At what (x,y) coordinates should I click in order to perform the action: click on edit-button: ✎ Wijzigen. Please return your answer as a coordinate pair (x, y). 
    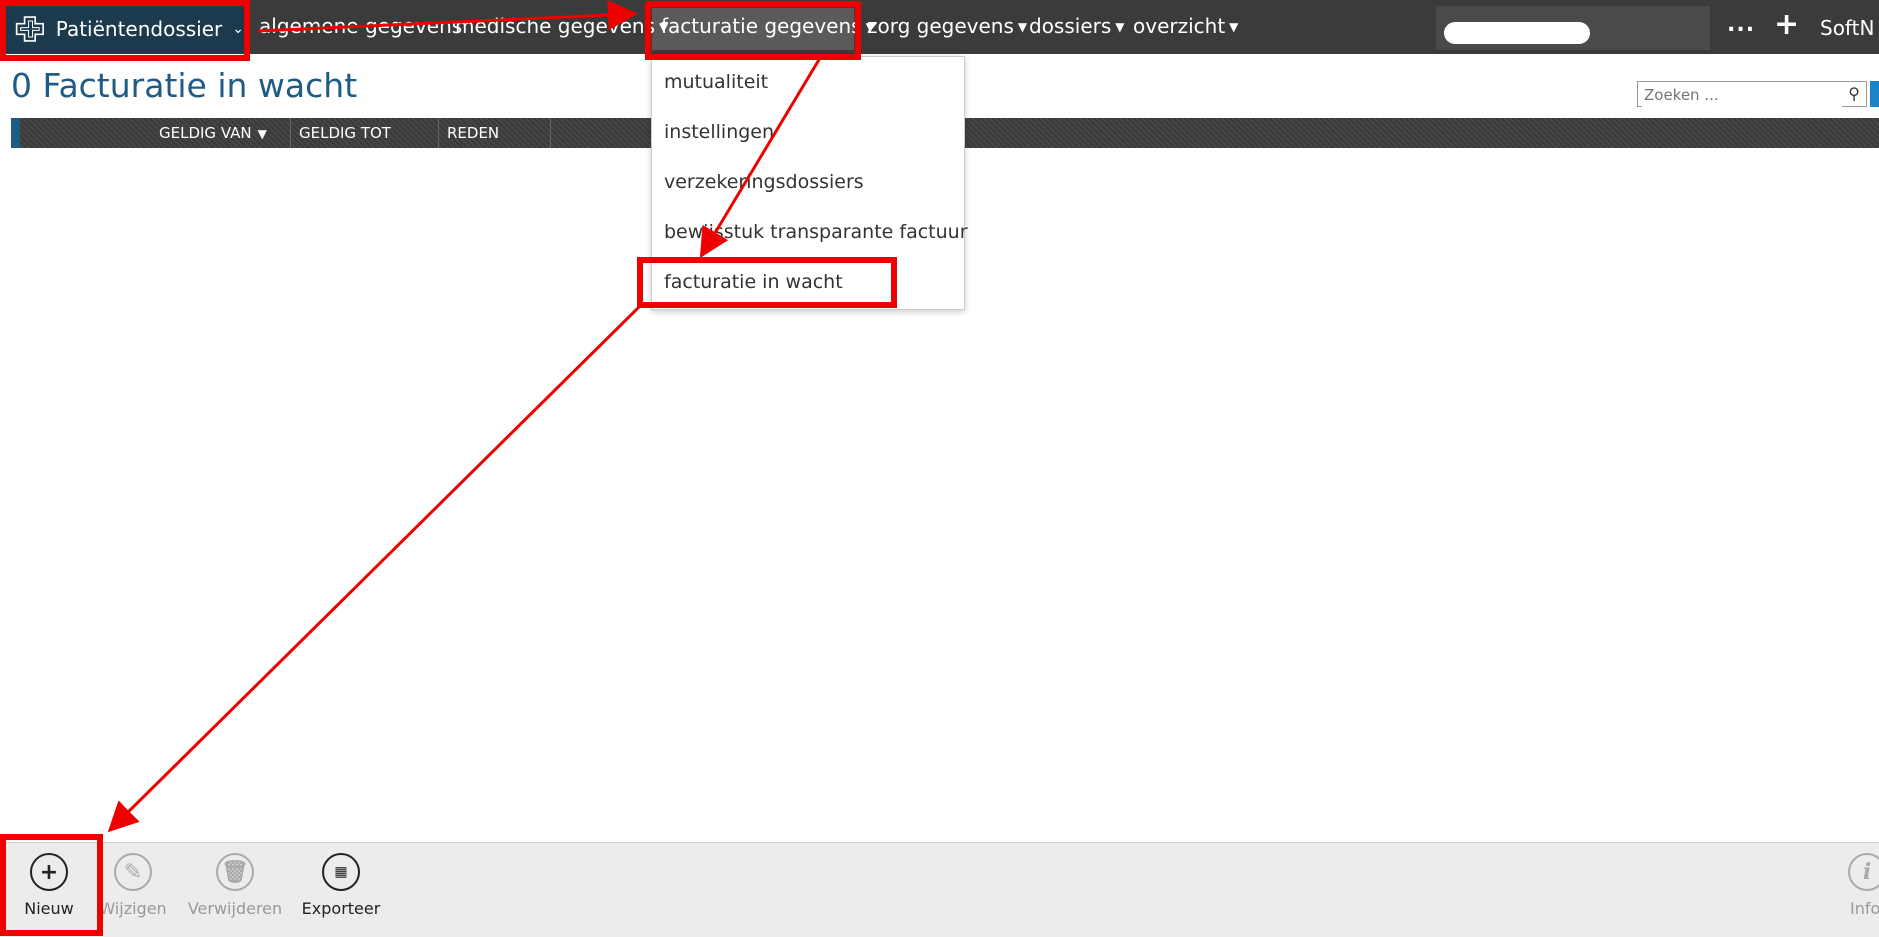
    Looking at the image, I should click on (133, 885).